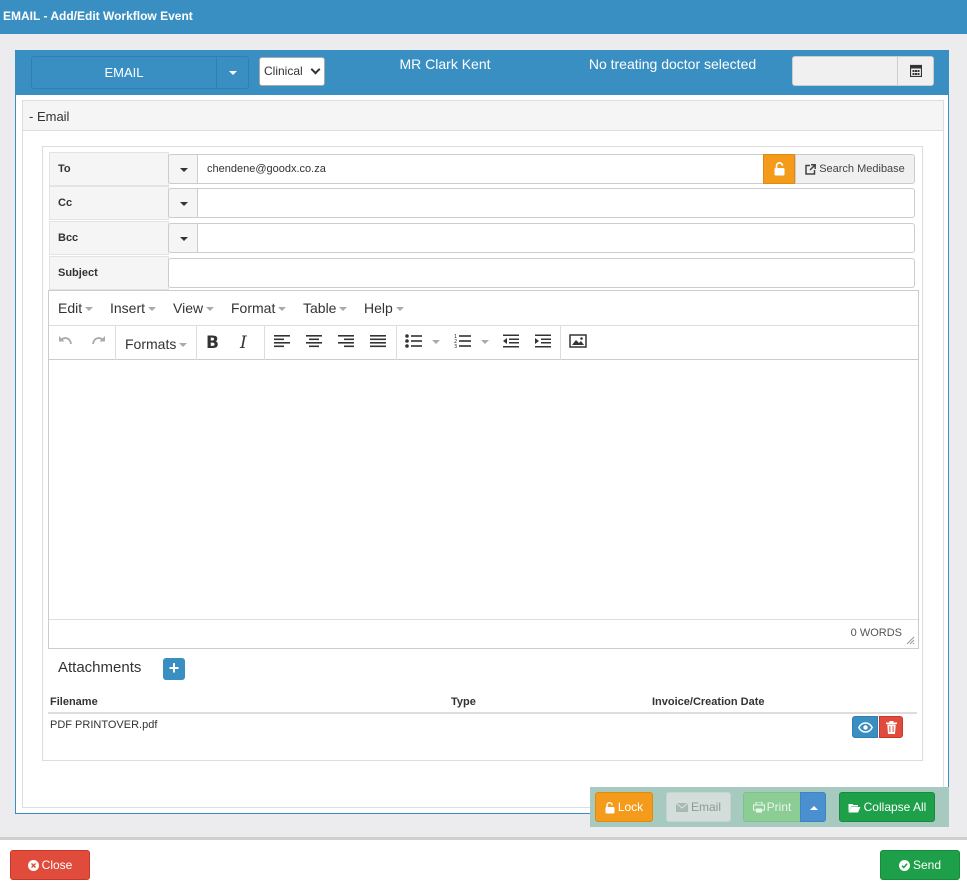 This screenshot has width=967, height=890. I want to click on insert-image-icon, so click(580, 343).